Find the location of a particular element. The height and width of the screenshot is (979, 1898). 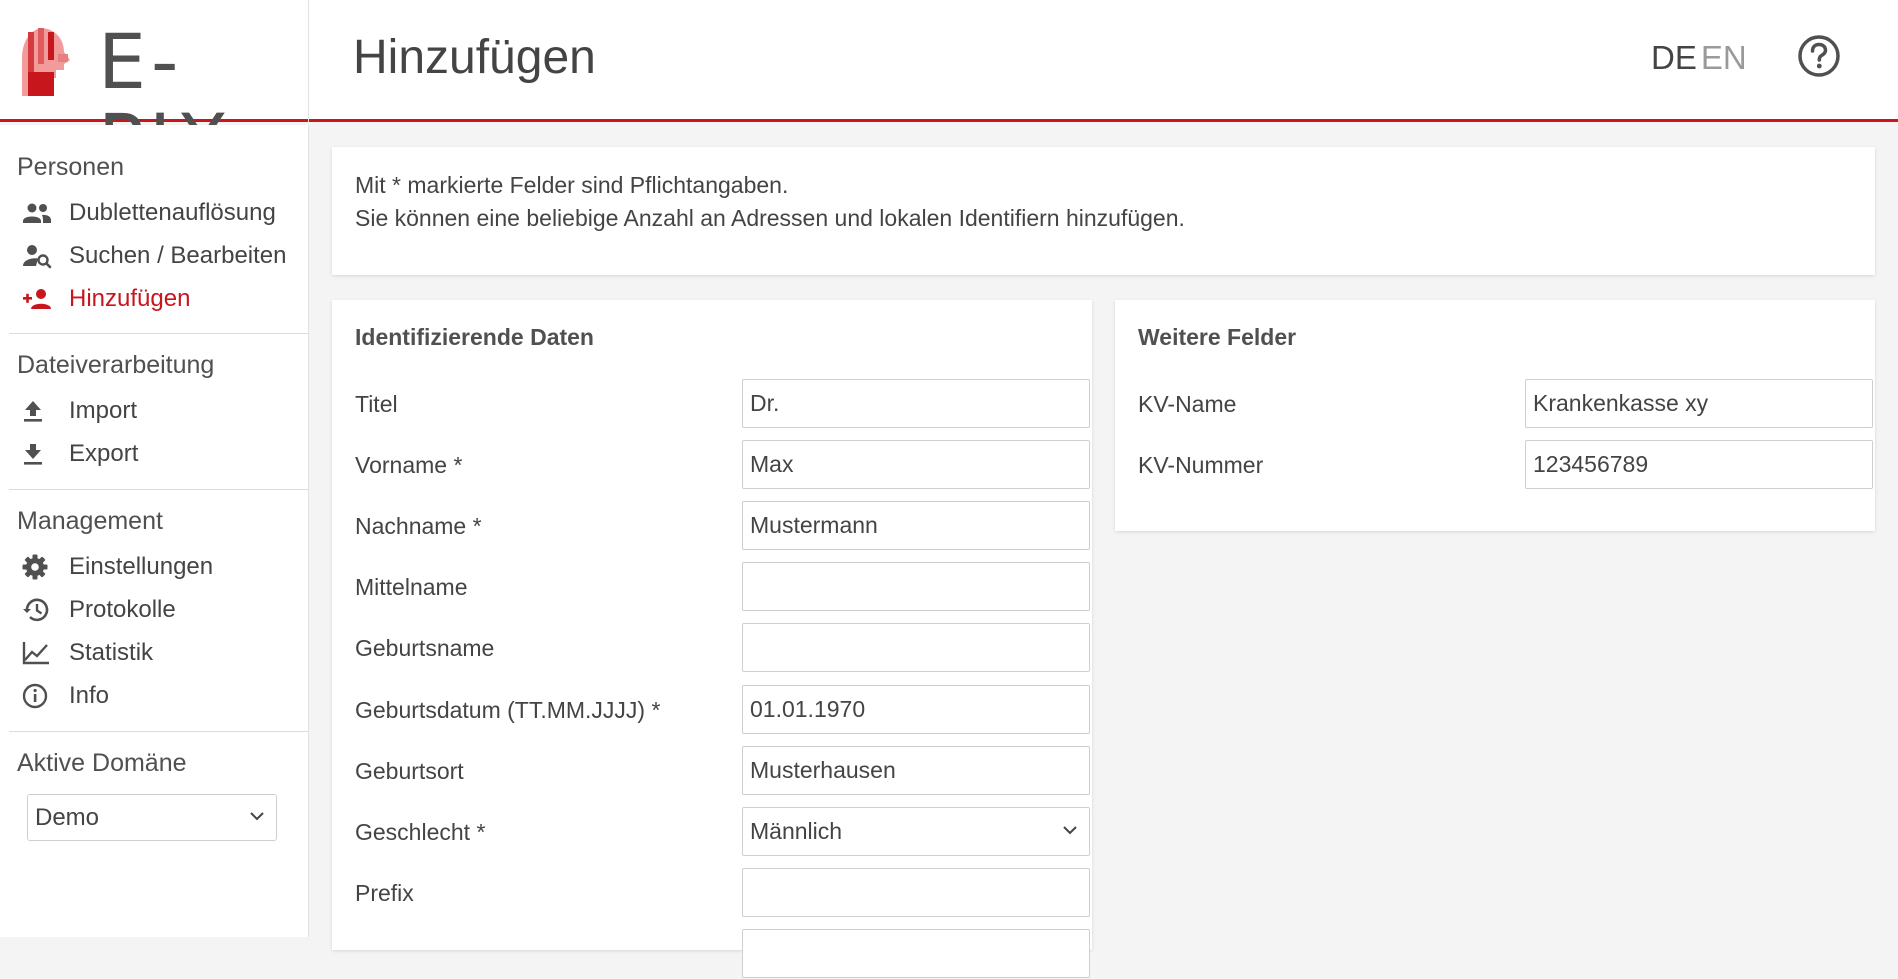

form-row-kv-name: KV-Name Krankenkasse xy is located at coordinates (1505, 404).